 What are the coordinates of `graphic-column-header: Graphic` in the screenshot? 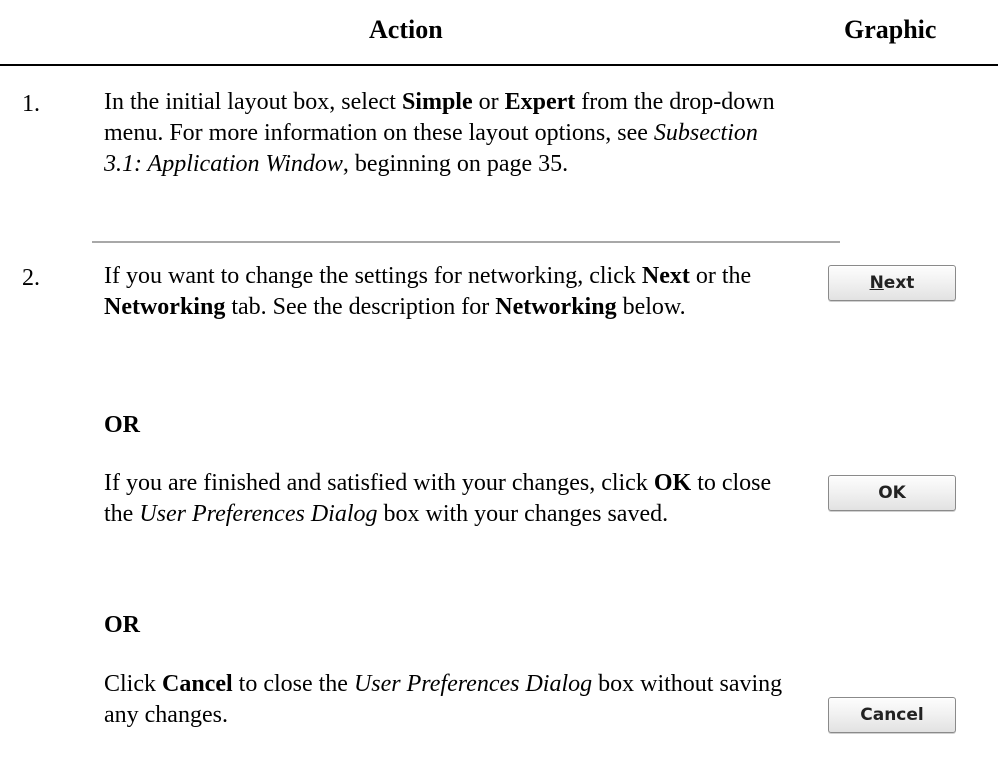 It's located at (890, 29).